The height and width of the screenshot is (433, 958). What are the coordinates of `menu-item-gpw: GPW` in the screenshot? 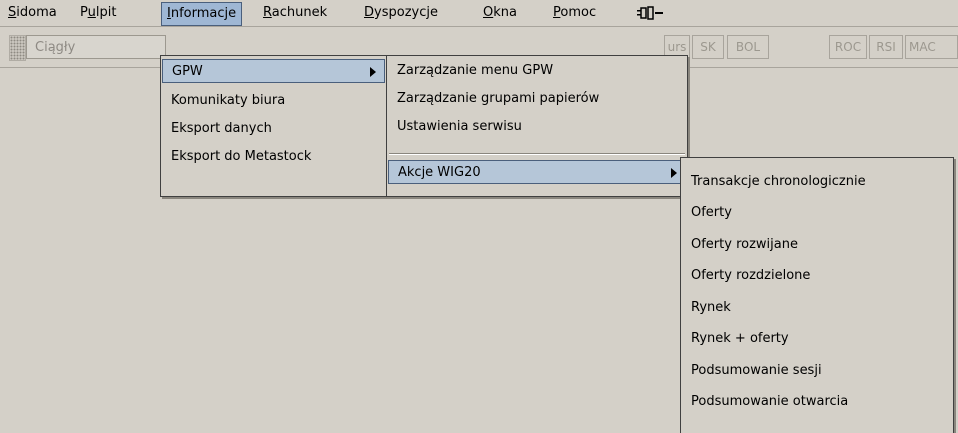 It's located at (273, 71).